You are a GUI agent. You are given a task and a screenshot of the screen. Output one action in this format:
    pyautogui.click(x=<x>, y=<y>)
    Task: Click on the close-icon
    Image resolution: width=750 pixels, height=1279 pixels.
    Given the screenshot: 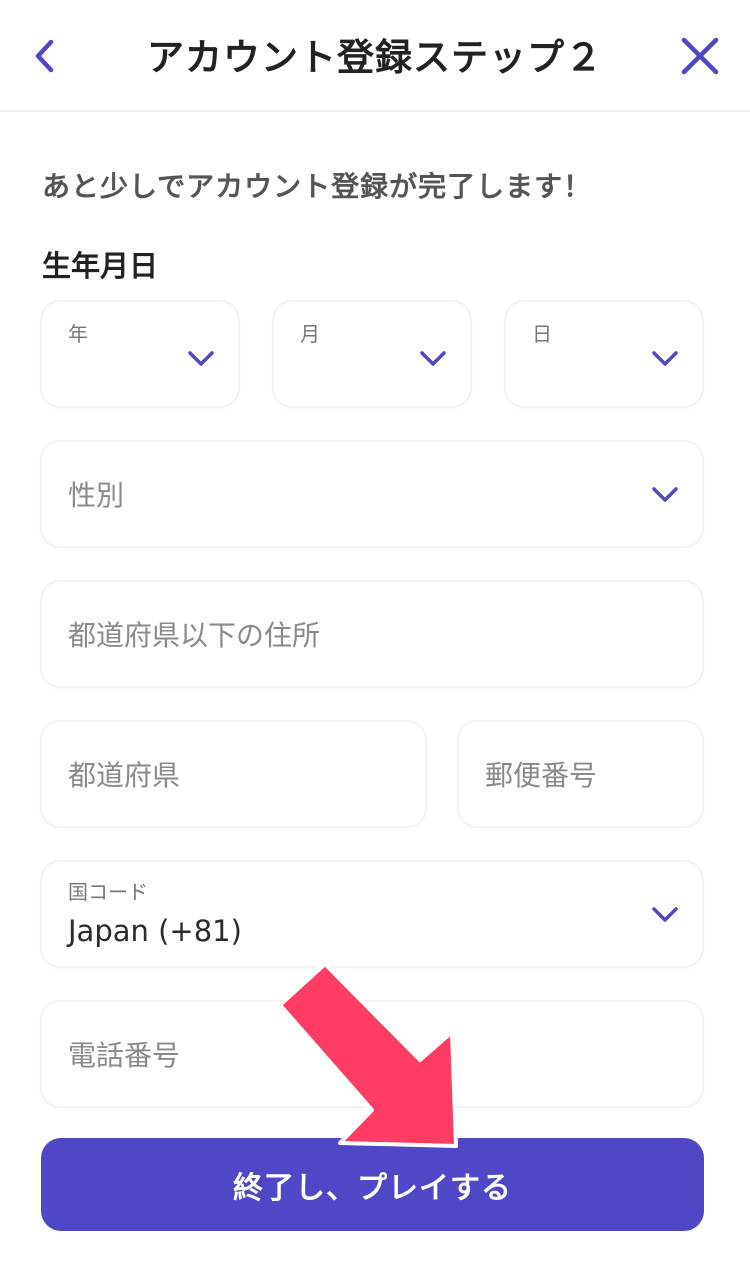 What is the action you would take?
    pyautogui.click(x=700, y=56)
    